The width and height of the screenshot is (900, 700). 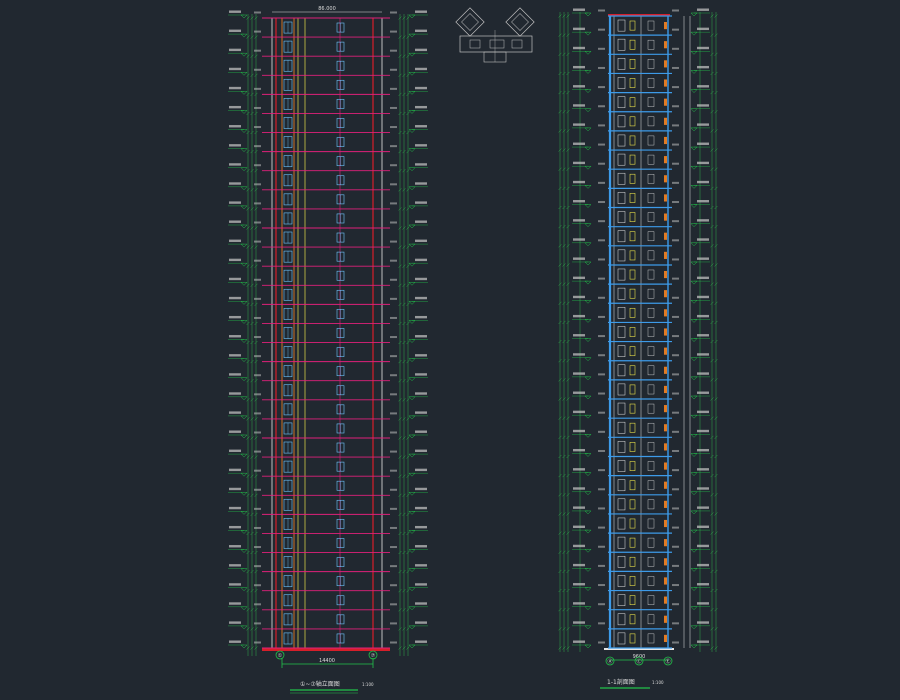 What do you see at coordinates (327, 661) in the screenshot?
I see `elevation-bottom-dimension: 14400` at bounding box center [327, 661].